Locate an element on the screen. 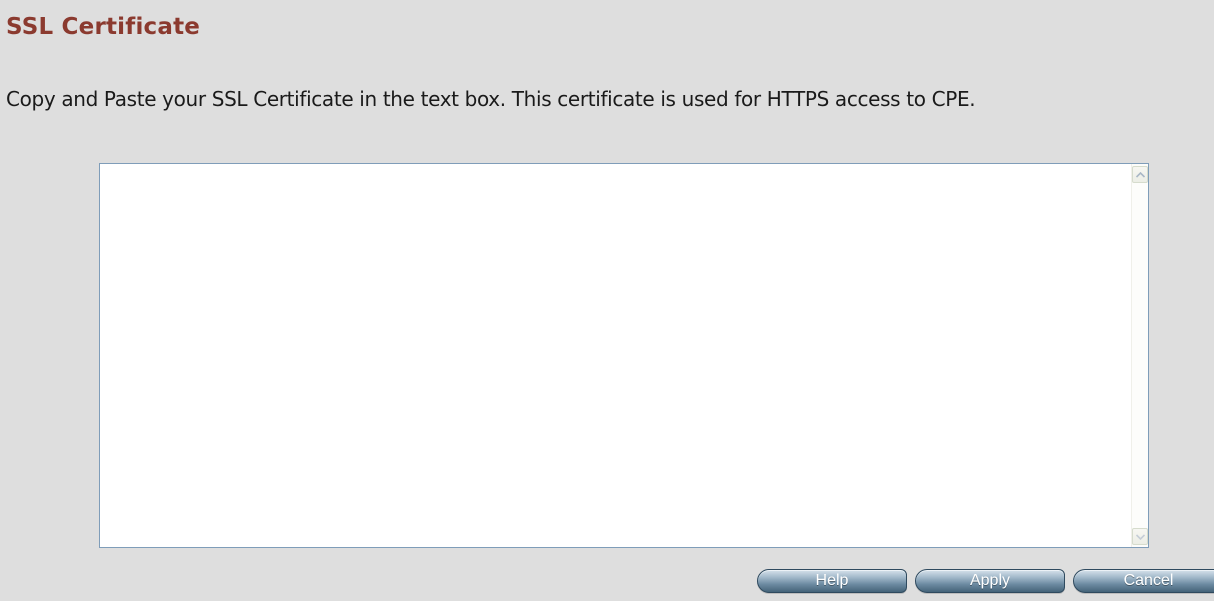 Image resolution: width=1214 pixels, height=601 pixels. action-button-row: Help Apply Cancel is located at coordinates (607, 582).